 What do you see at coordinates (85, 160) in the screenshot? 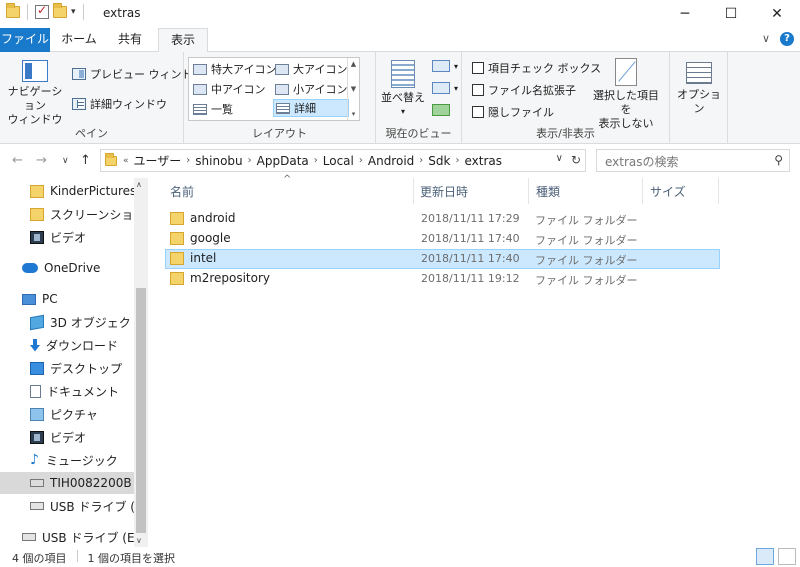
I see `up-arrow-icon: ↑` at bounding box center [85, 160].